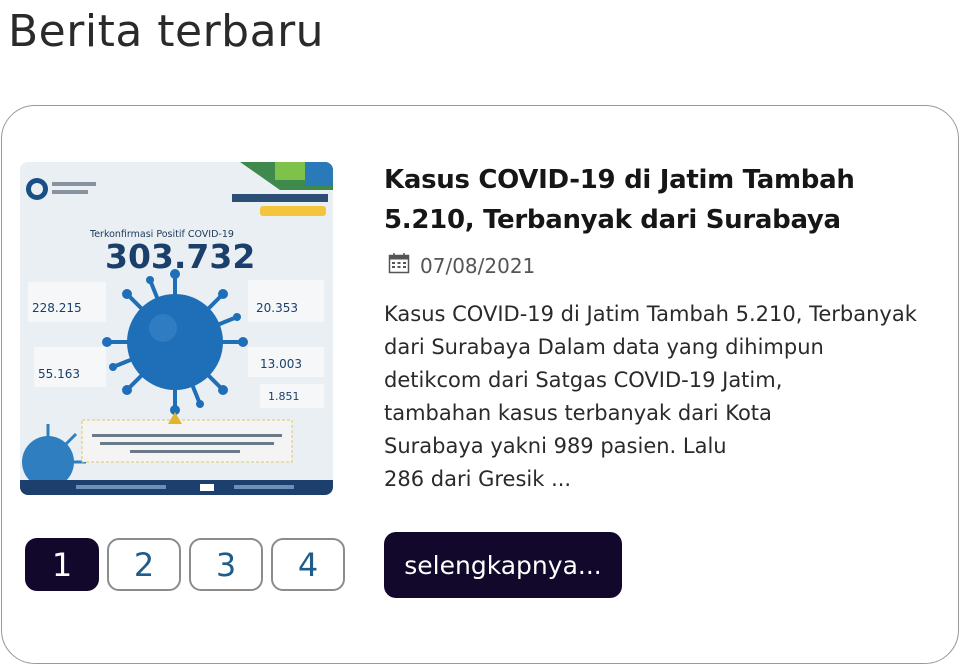 Image resolution: width=960 pixels, height=666 pixels. What do you see at coordinates (175, 342) in the screenshot?
I see `virus-icon` at bounding box center [175, 342].